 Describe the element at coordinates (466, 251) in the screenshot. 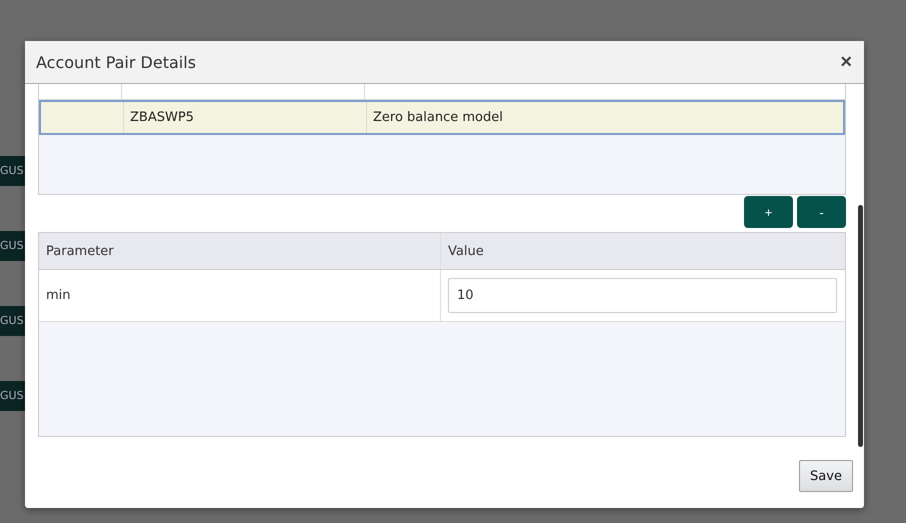

I see `column-header: Value` at that location.